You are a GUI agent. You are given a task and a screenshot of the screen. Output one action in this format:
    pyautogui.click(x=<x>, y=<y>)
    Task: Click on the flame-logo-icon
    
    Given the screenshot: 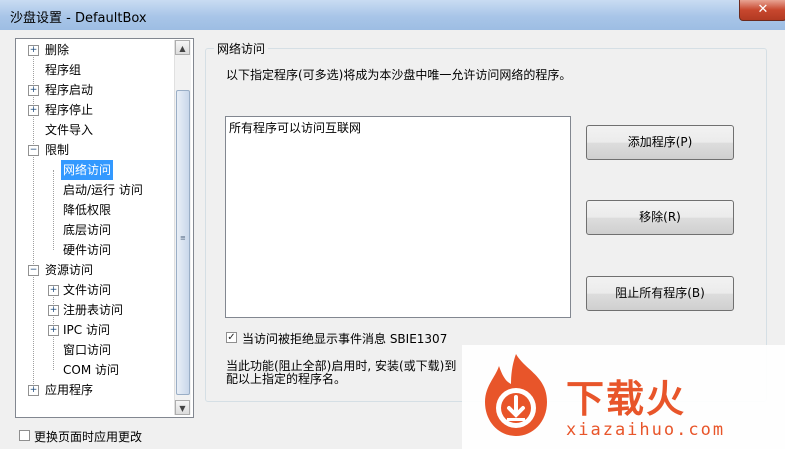 What is the action you would take?
    pyautogui.click(x=516, y=395)
    